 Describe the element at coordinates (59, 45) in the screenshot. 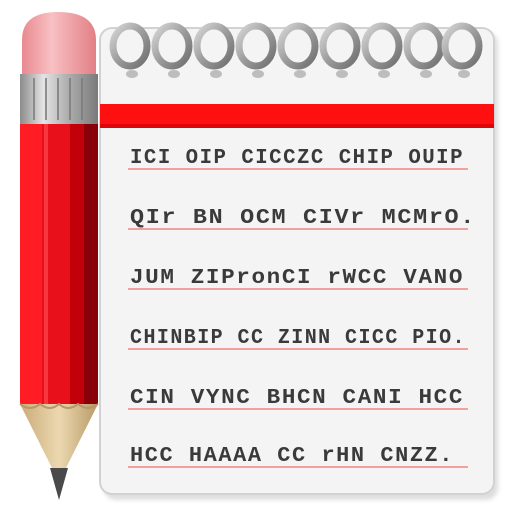

I see `pencil-eraser` at that location.